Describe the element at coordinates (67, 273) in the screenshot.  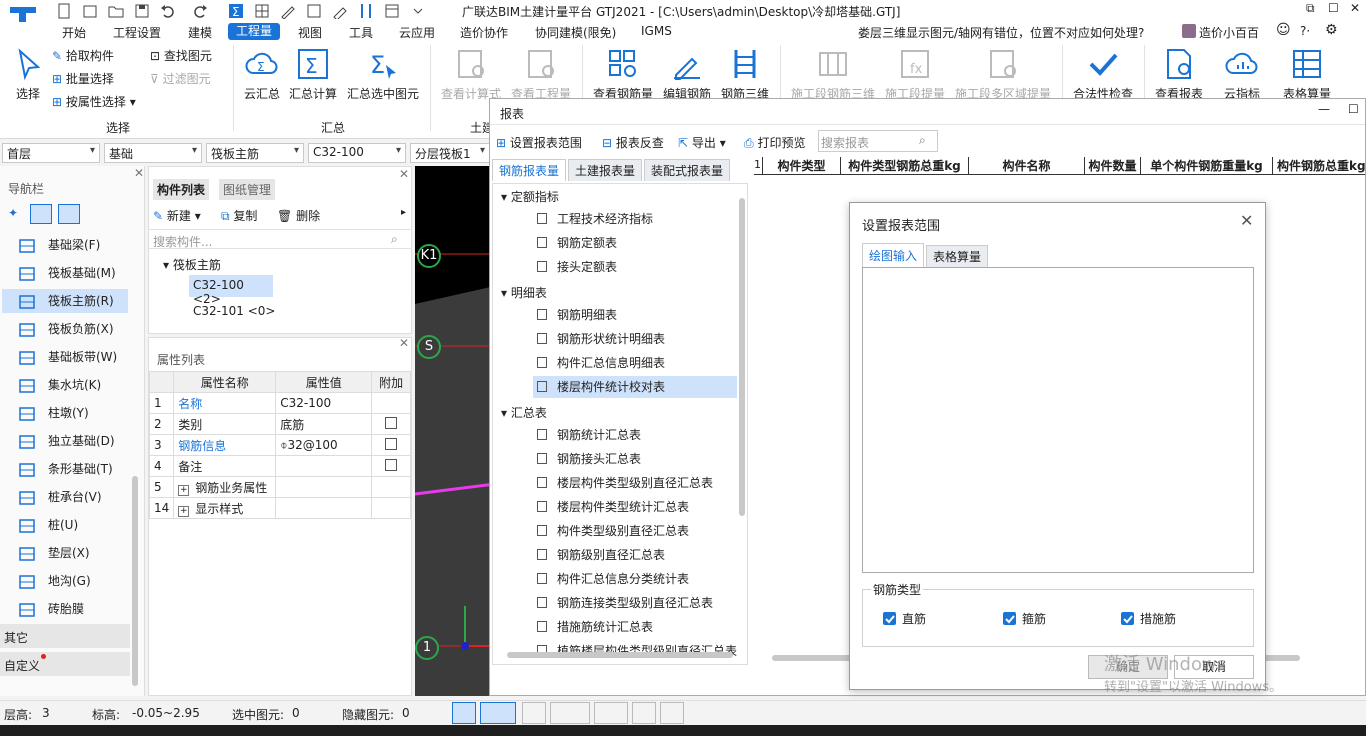
I see `nav-item: 筏板基础(M)` at that location.